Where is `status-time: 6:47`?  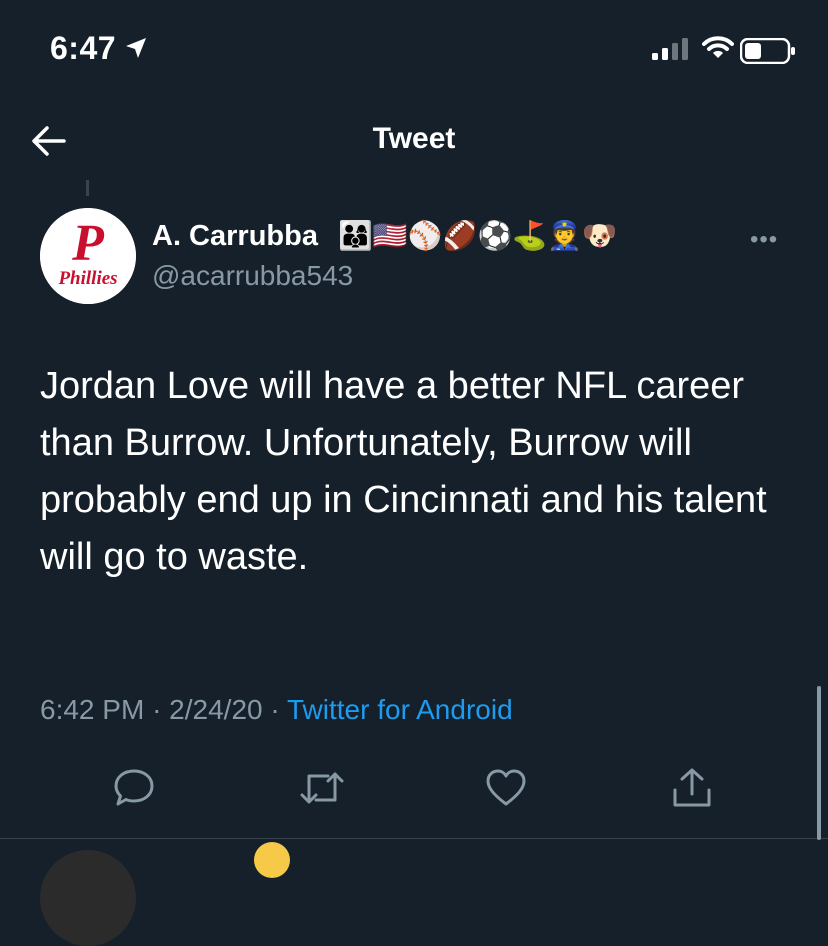 status-time: 6:47 is located at coordinates (83, 48).